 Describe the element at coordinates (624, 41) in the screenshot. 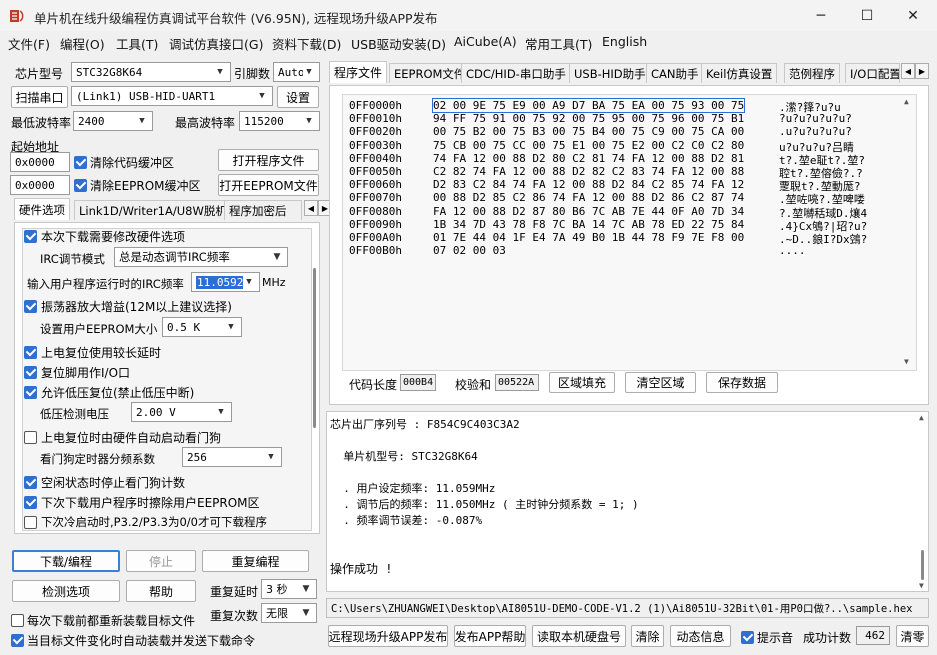

I see `menu-english: English` at that location.